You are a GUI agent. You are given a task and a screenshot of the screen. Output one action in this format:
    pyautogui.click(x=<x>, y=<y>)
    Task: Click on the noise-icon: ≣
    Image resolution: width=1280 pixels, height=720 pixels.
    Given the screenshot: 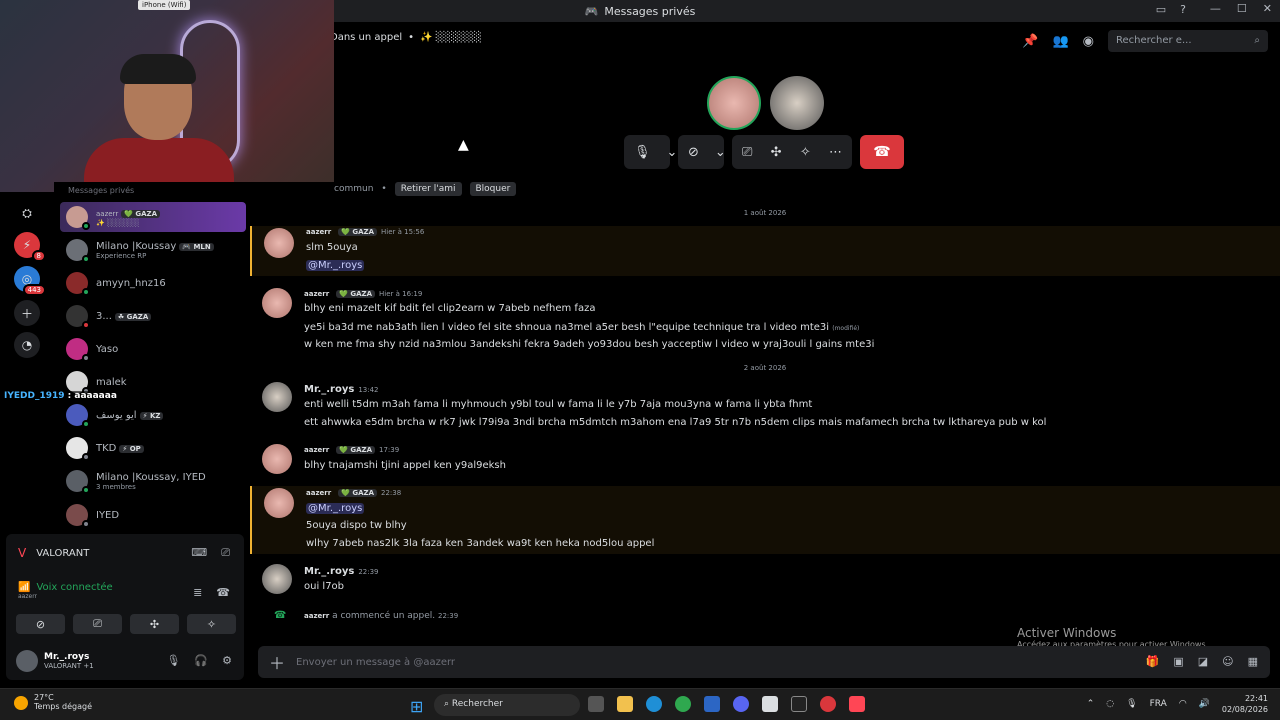 What is the action you would take?
    pyautogui.click(x=197, y=592)
    